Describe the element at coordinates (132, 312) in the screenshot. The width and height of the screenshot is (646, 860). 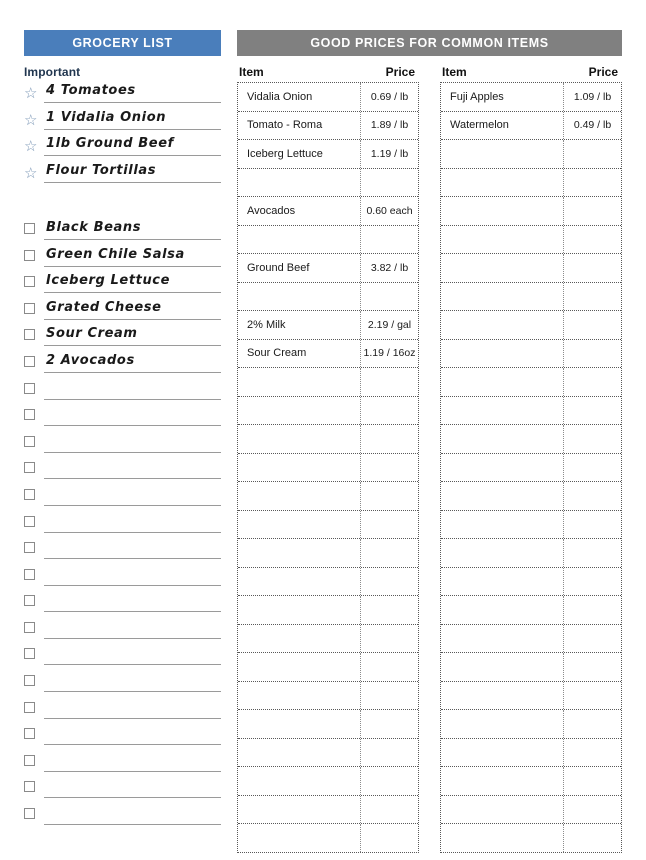
I see `list-item-entry: Grated Cheese` at that location.